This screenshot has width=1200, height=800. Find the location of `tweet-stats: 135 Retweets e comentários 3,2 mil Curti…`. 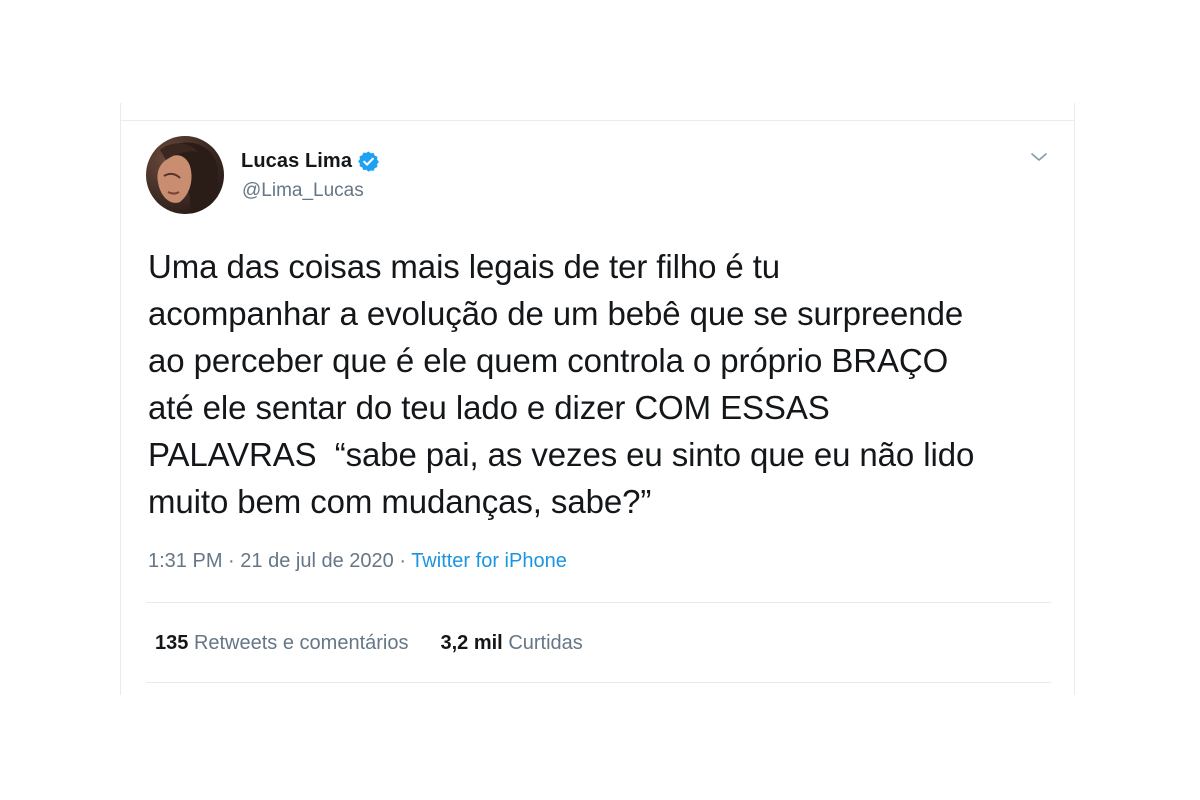

tweet-stats: 135 Retweets e comentários 3,2 mil Curti… is located at coordinates (369, 643).